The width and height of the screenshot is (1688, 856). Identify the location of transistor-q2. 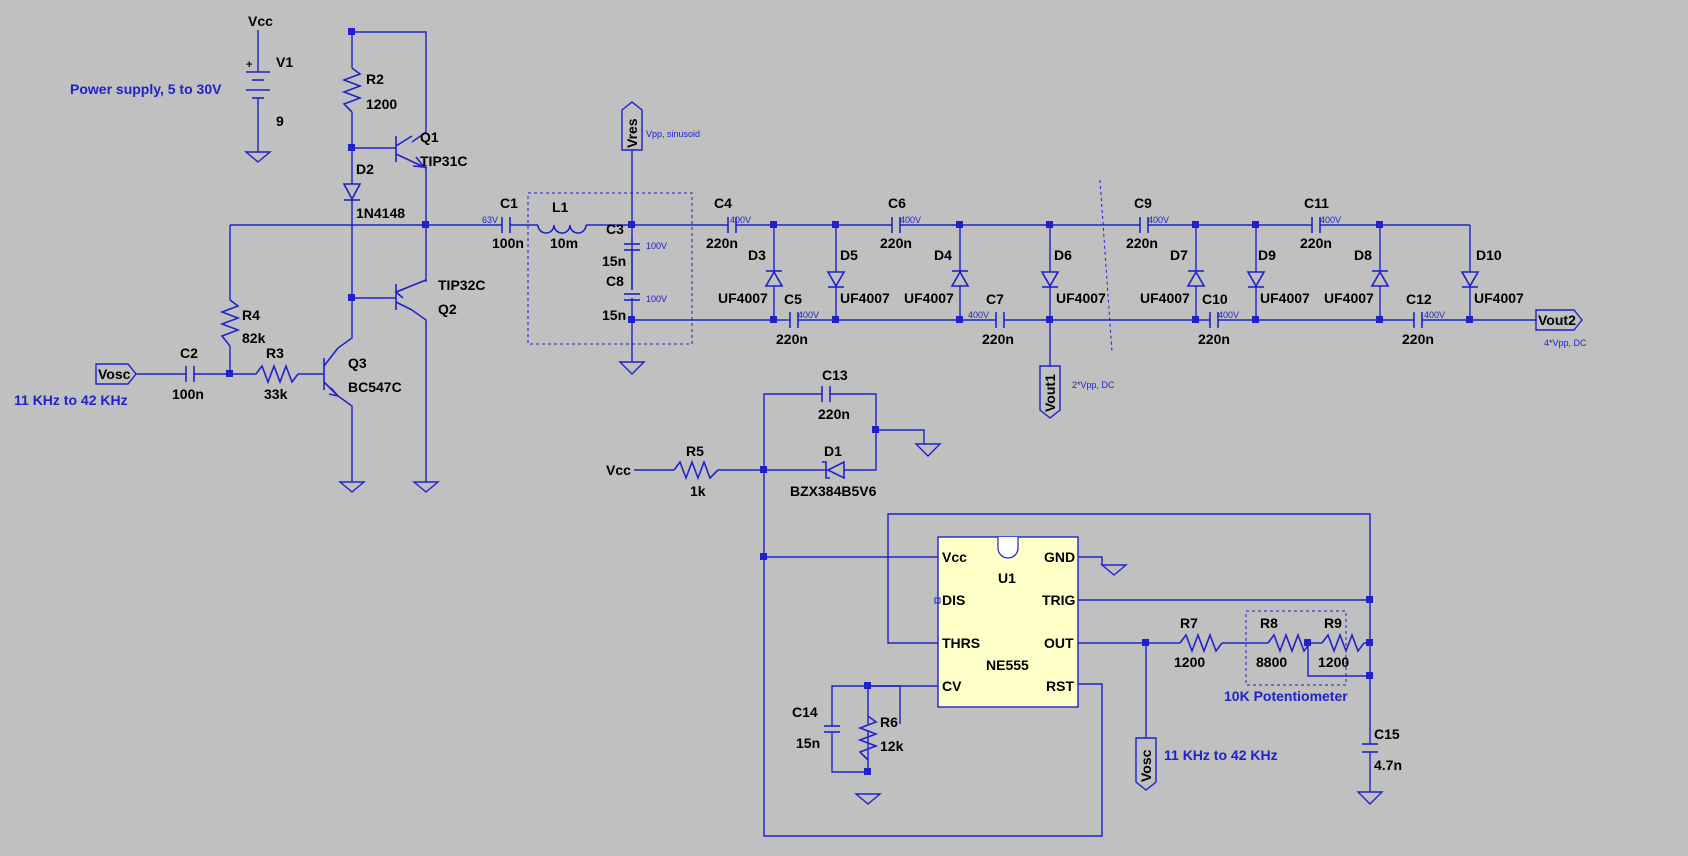
(410, 295).